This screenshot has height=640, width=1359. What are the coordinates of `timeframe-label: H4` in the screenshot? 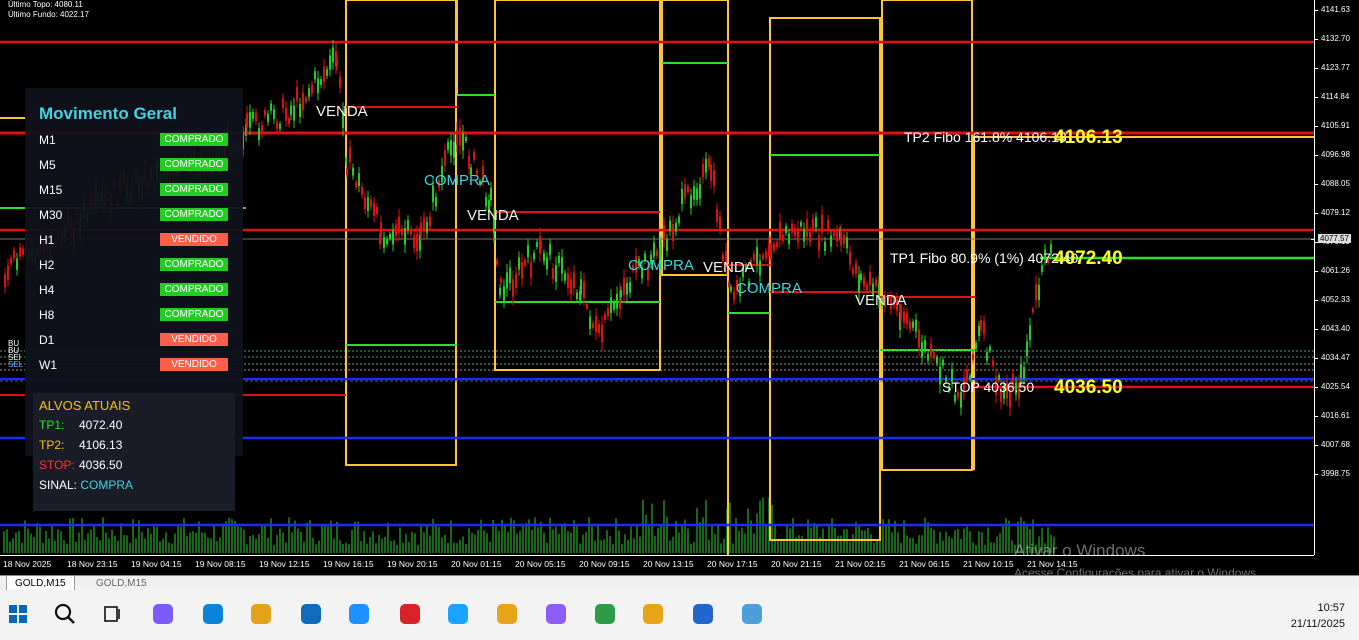 It's located at (47, 290).